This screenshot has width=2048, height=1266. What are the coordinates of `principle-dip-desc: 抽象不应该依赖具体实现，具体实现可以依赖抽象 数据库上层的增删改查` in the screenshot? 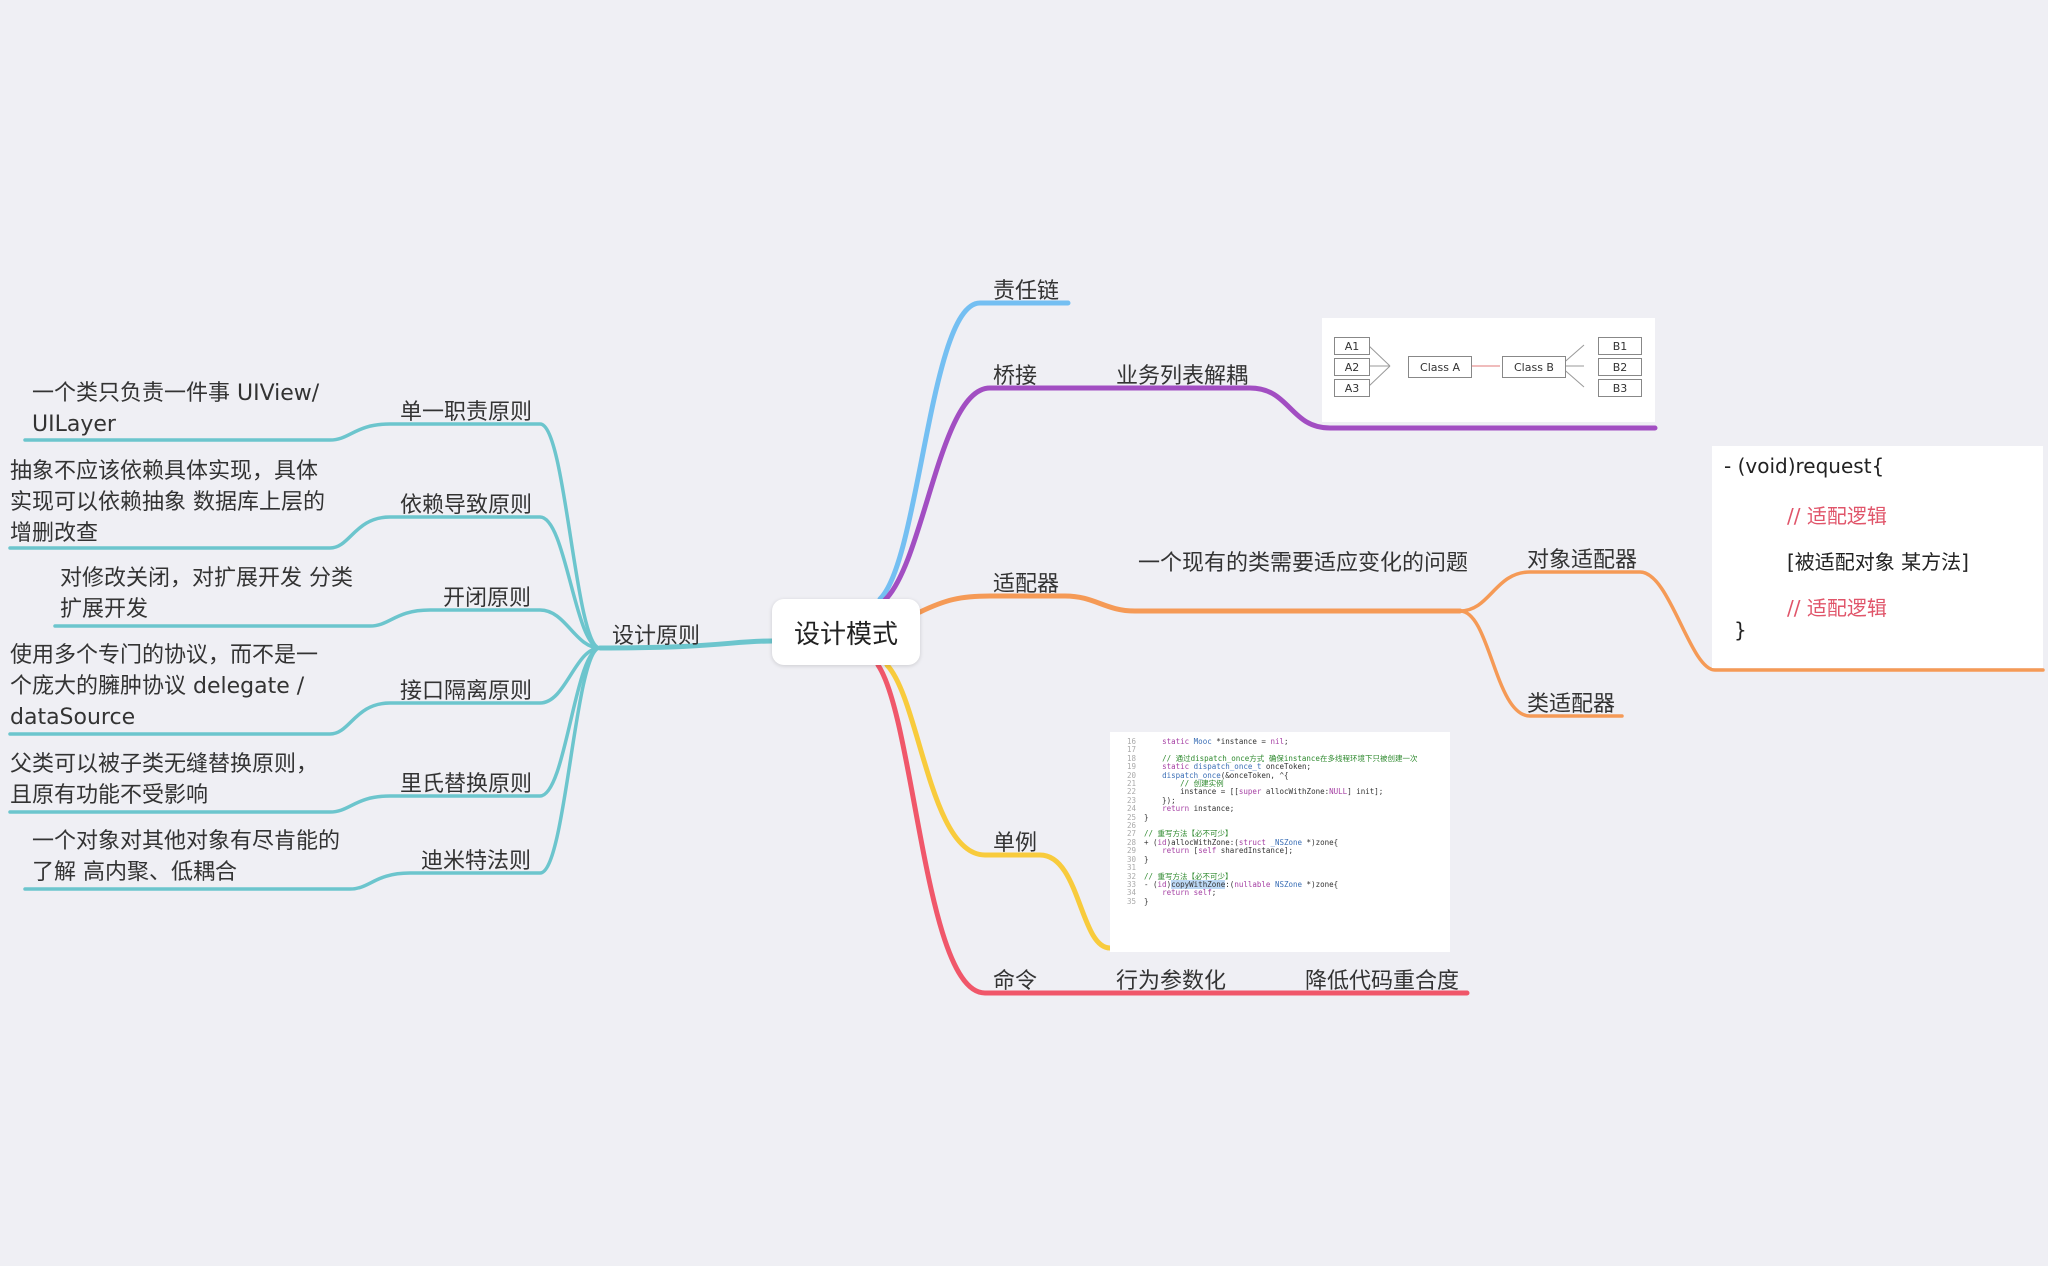 It's located at (169, 502).